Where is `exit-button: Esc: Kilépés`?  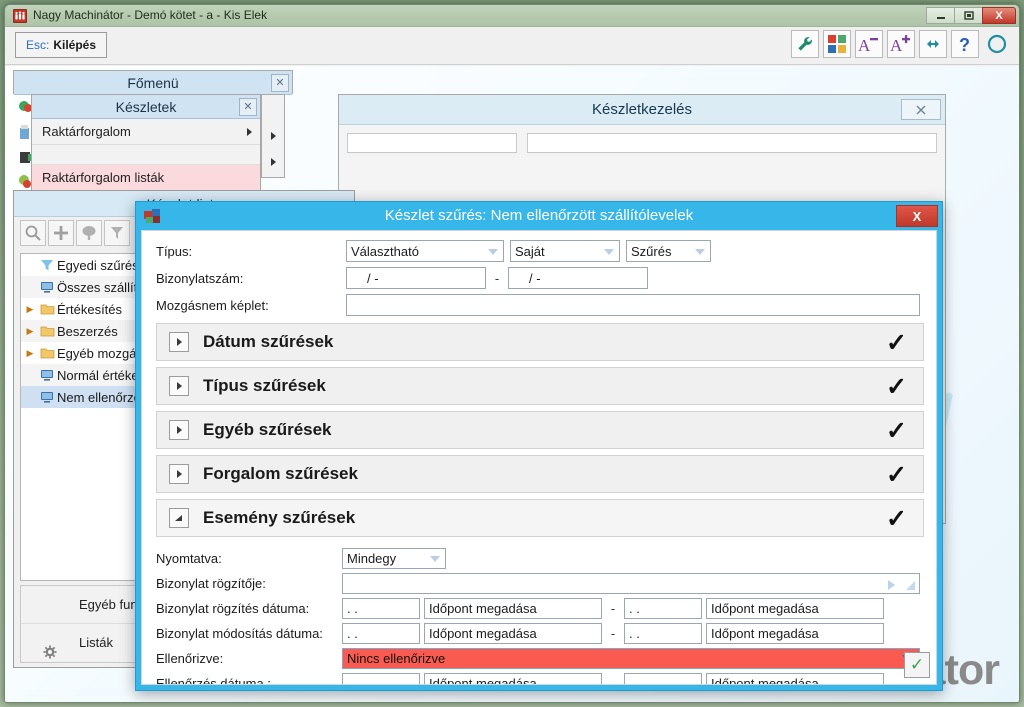 exit-button: Esc: Kilépés is located at coordinates (61, 45).